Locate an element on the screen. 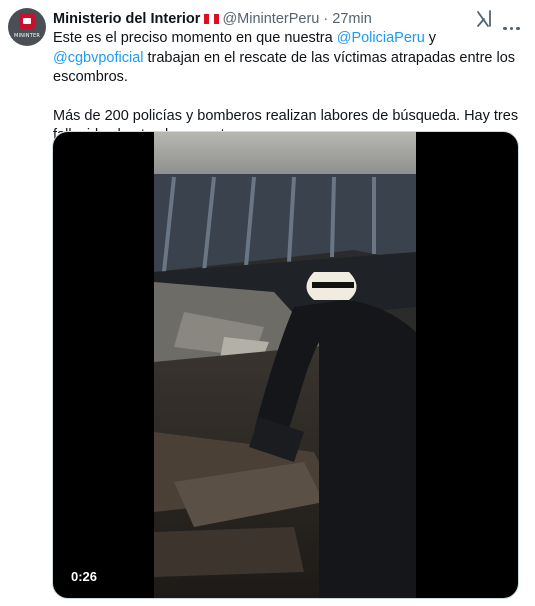 This screenshot has width=535, height=606. avatar: MININTER is located at coordinates (27, 27).